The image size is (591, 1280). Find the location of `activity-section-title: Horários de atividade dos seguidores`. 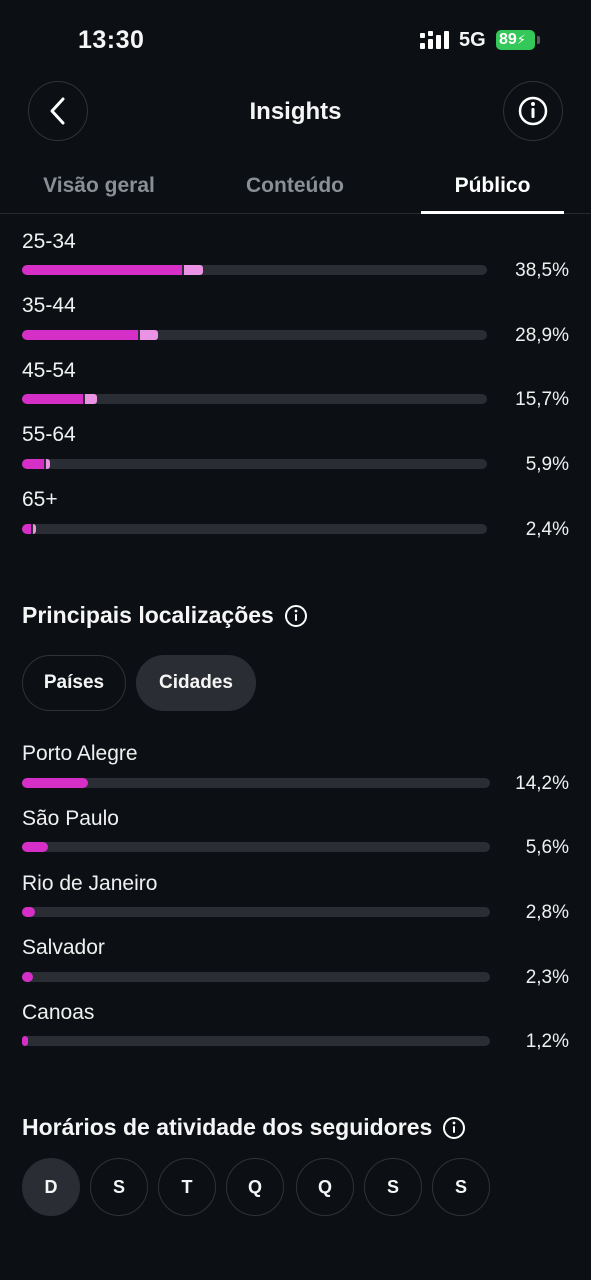

activity-section-title: Horários de atividade dos seguidores is located at coordinates (244, 1127).